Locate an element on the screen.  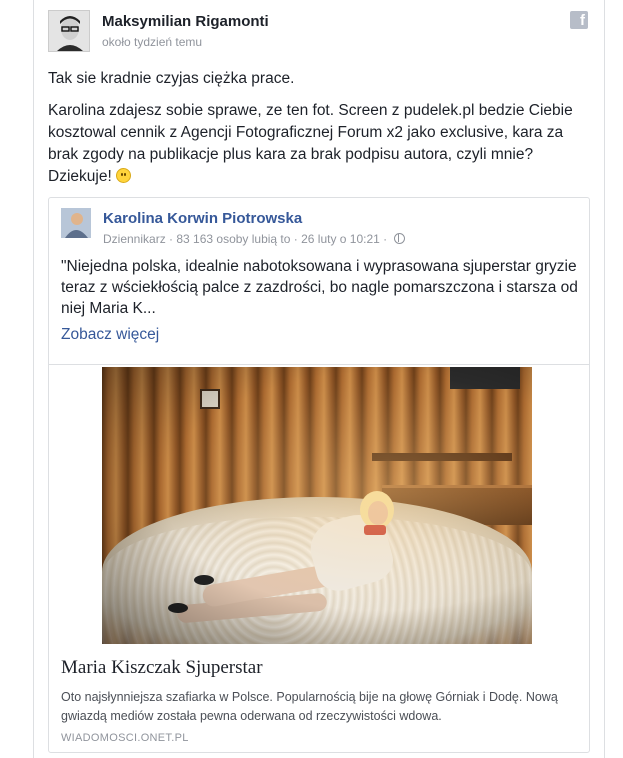
post-paragraph: Tak sie kradnie czyjas ciężka prace. is located at coordinates (171, 78).